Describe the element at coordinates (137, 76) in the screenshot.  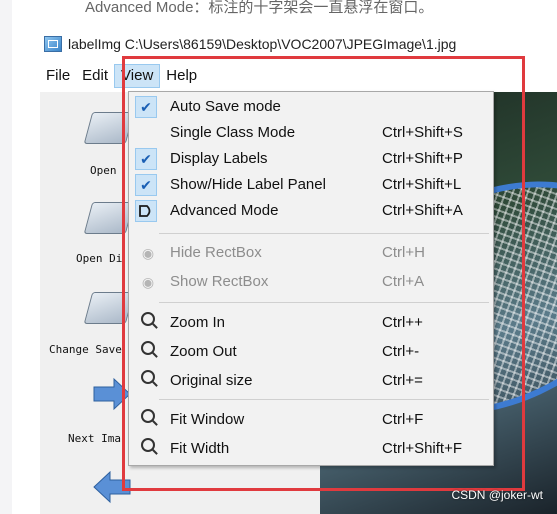
I see `menu-view: View` at that location.